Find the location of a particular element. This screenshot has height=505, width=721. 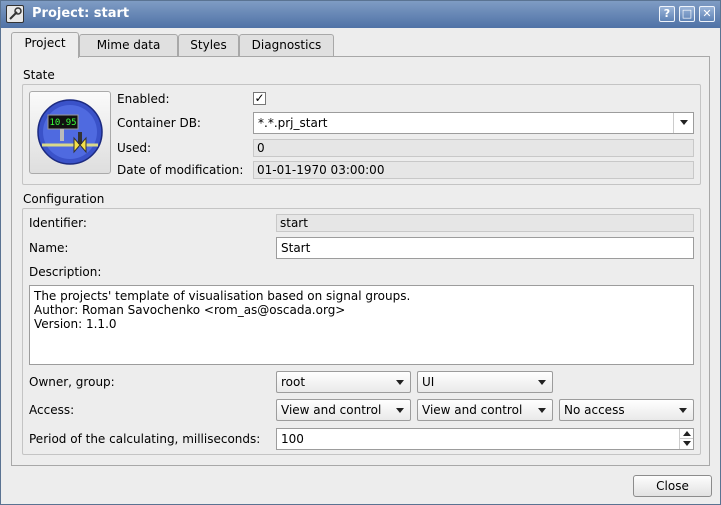

tab-mime-data: Mime data is located at coordinates (128, 45).